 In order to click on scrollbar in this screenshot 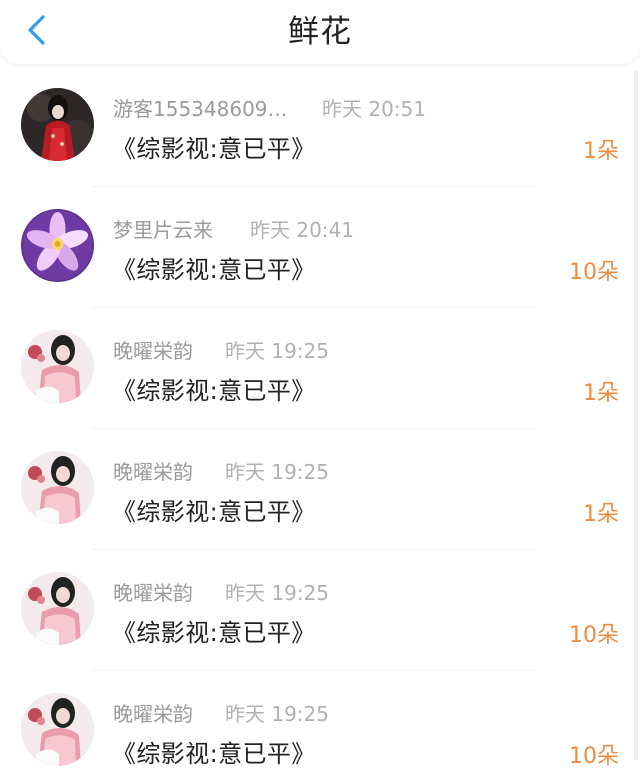, I will do `click(636, 415)`.